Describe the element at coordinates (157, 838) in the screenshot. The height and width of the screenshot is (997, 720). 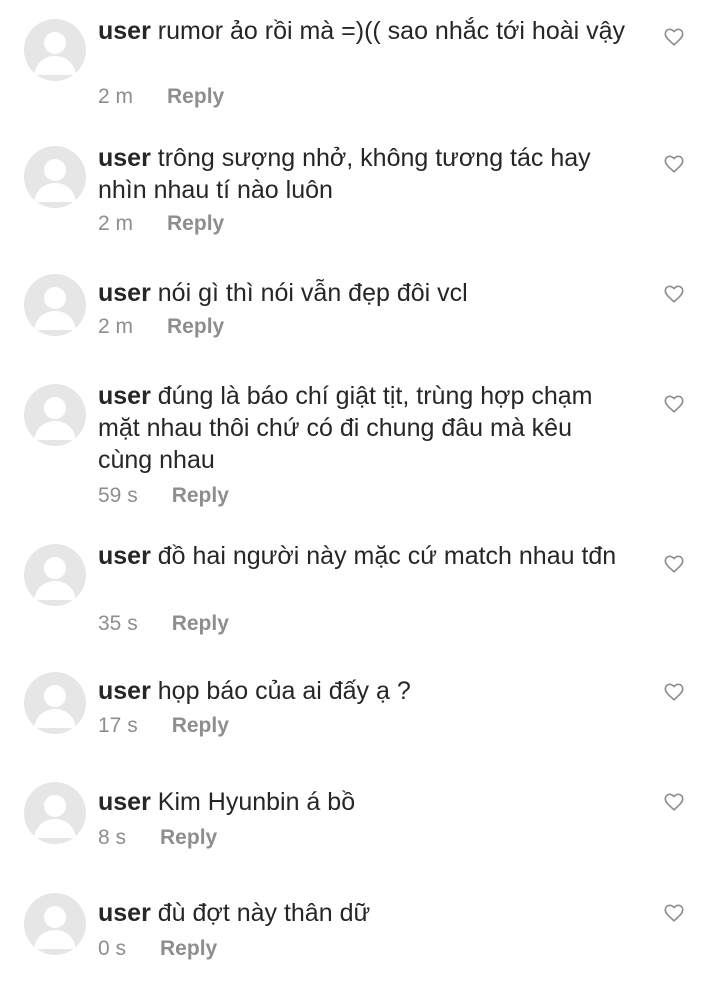
I see `comment-meta: 8 s Reply` at that location.